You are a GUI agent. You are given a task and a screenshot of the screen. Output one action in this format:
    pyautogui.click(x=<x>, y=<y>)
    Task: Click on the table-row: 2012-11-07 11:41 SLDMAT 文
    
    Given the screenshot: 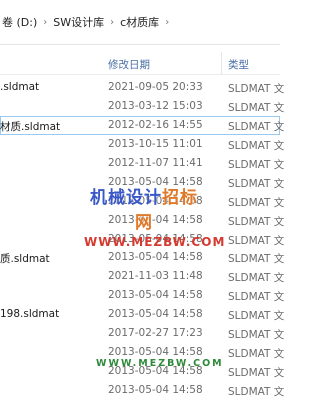 What is the action you would take?
    pyautogui.click(x=142, y=163)
    